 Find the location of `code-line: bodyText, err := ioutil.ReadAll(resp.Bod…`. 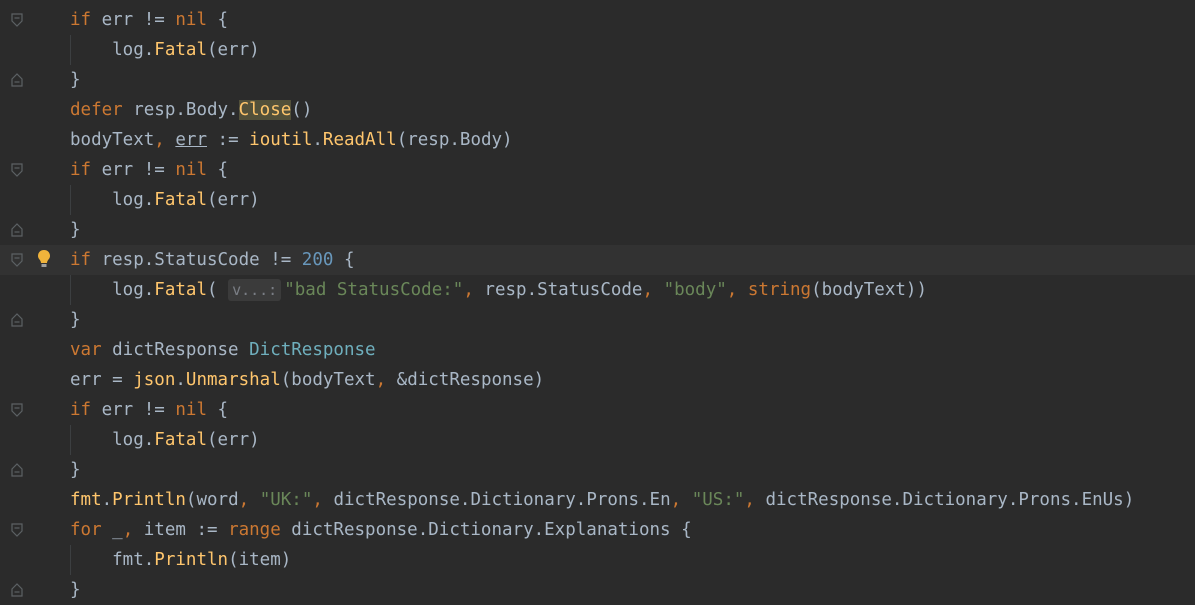

code-line: bodyText, err := ioutil.ReadAll(resp.Bod… is located at coordinates (597, 140).